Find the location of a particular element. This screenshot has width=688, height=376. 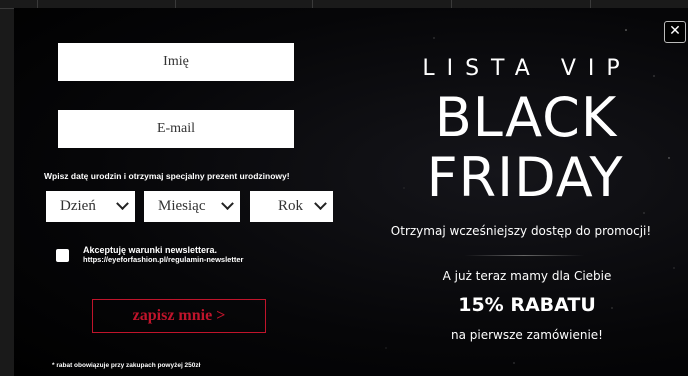

headline-black: BLACK is located at coordinates (526, 117).